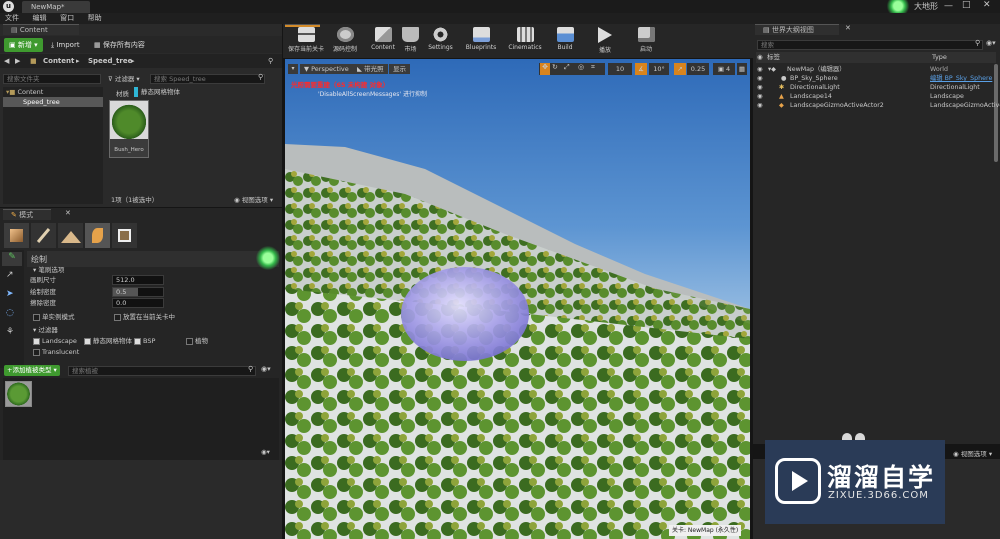  I want to click on col-label: 标签, so click(773, 57).